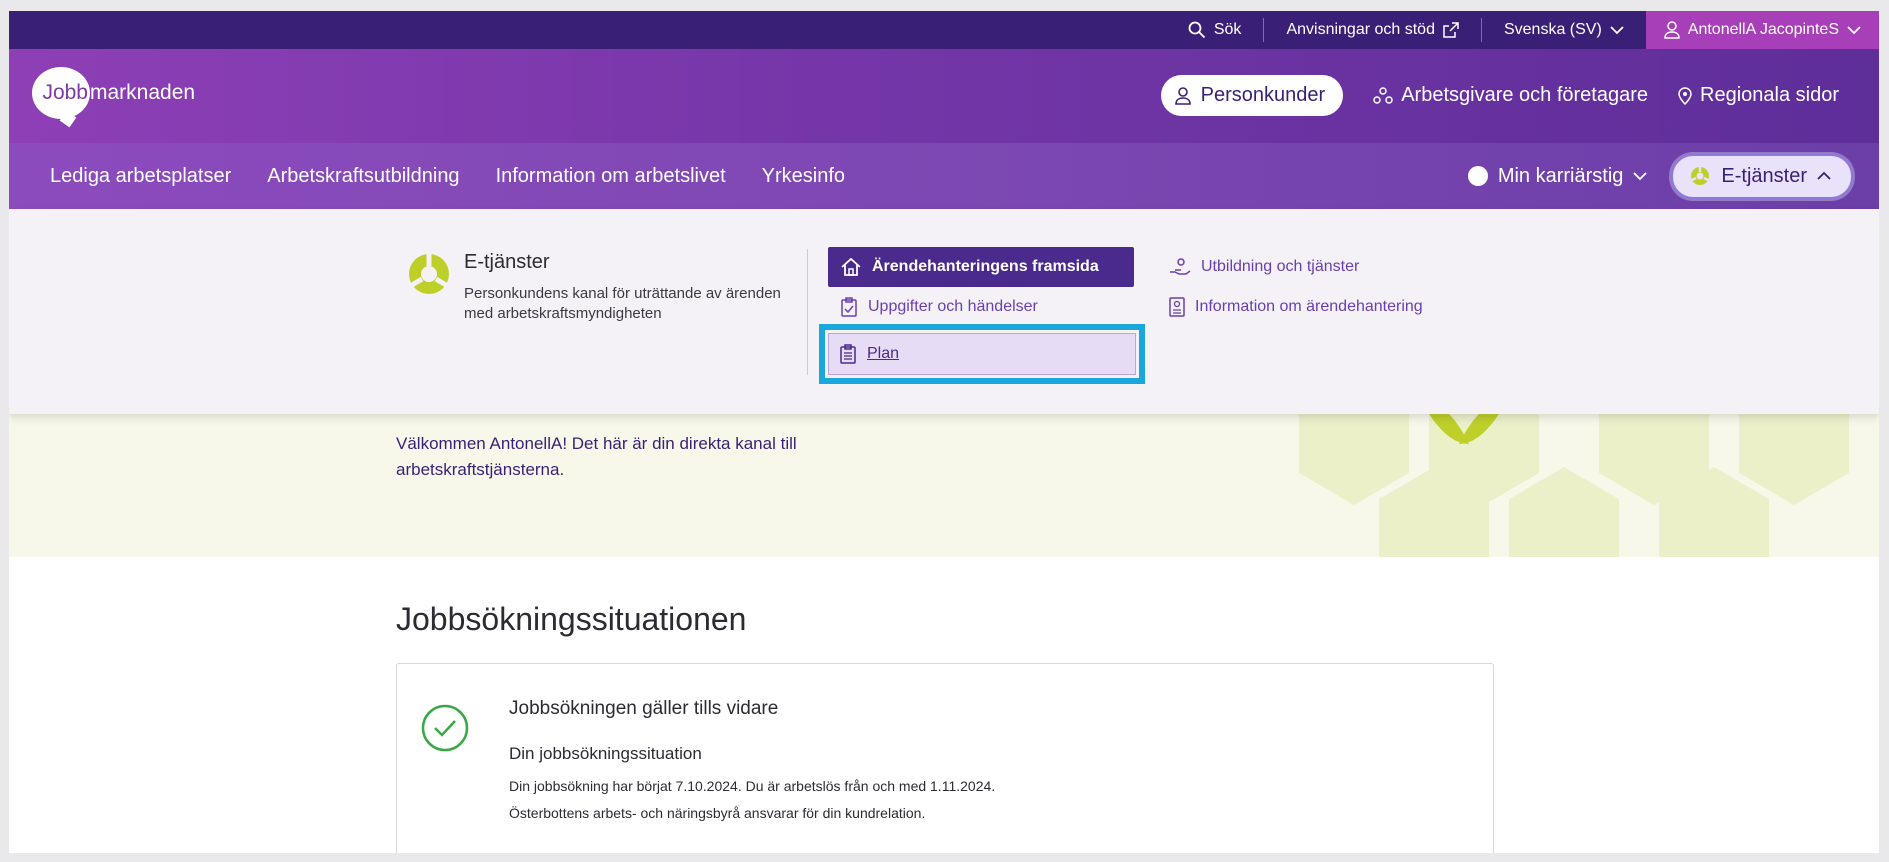  What do you see at coordinates (611, 176) in the screenshot?
I see `nav-information-om-arbetslivet: Information om arbetslivet` at bounding box center [611, 176].